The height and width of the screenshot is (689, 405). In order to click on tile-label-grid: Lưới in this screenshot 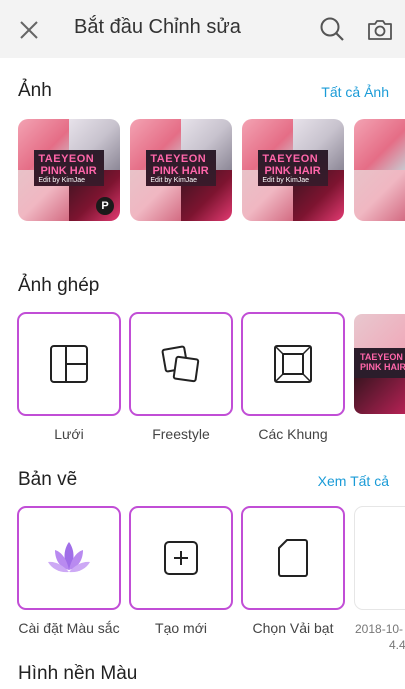, I will do `click(69, 434)`.